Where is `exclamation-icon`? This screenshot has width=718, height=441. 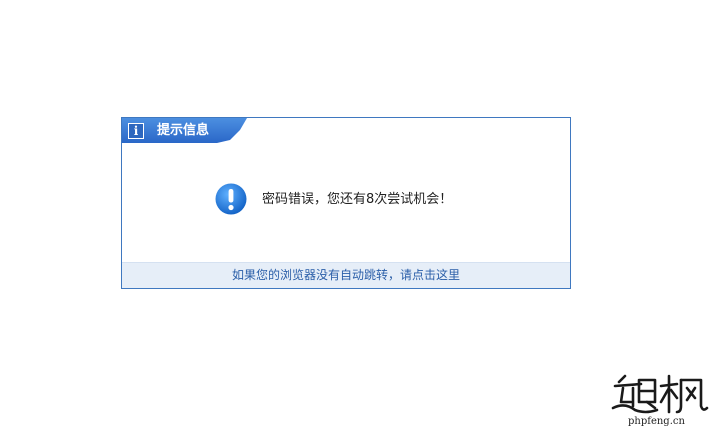
exclamation-icon is located at coordinates (231, 199).